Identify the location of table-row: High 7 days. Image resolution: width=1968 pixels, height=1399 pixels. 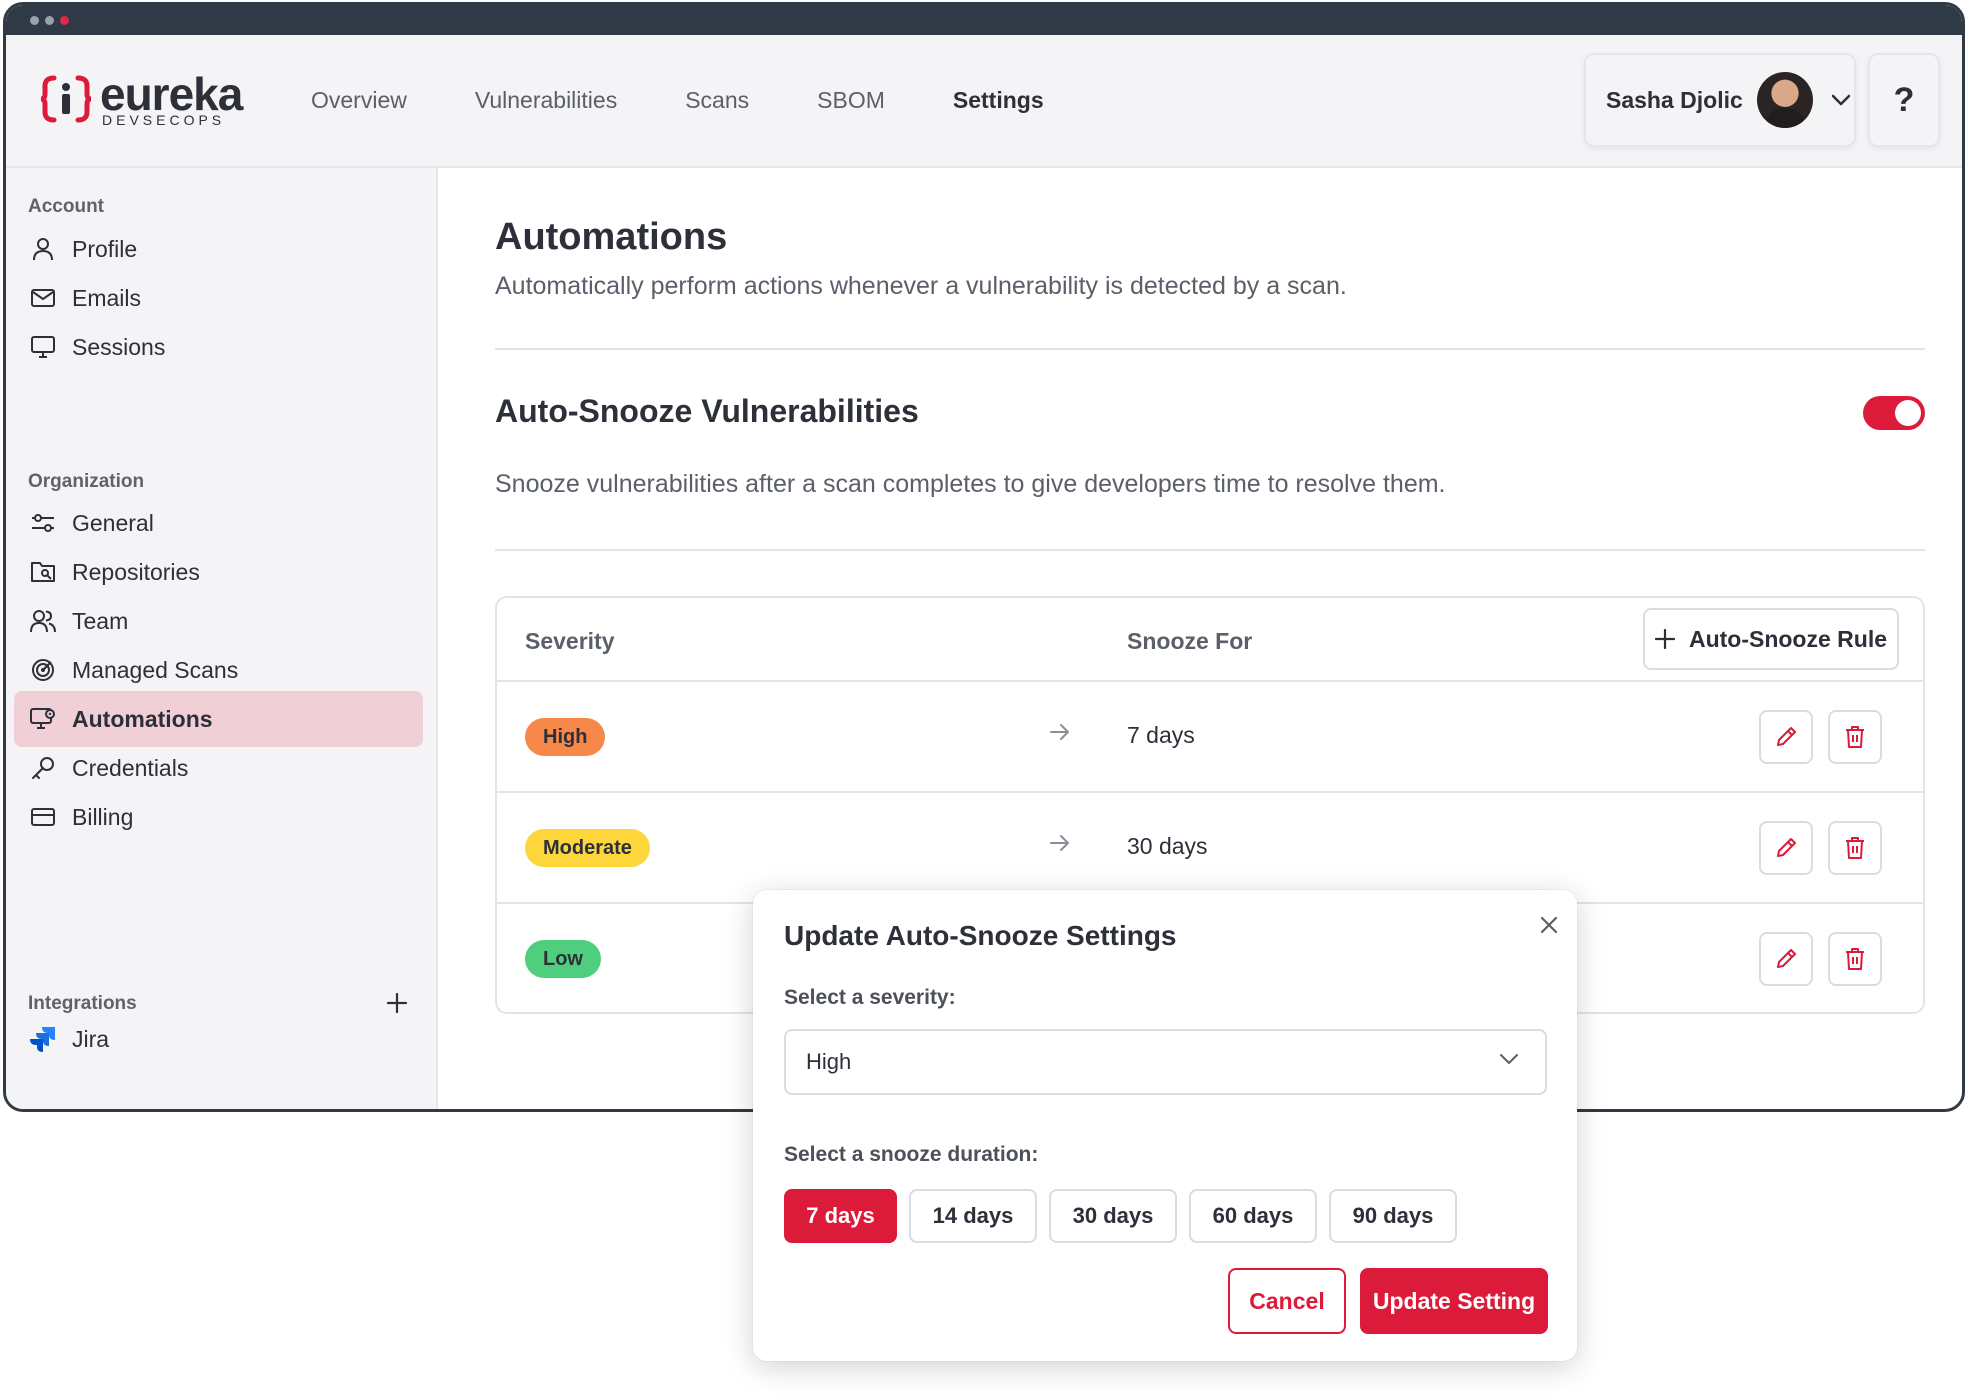
(1210, 737).